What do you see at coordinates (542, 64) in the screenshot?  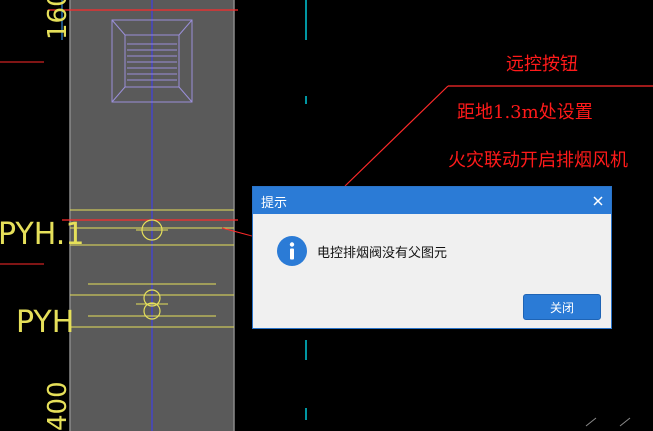 I see `annotation-remote-button: 远控按钮` at bounding box center [542, 64].